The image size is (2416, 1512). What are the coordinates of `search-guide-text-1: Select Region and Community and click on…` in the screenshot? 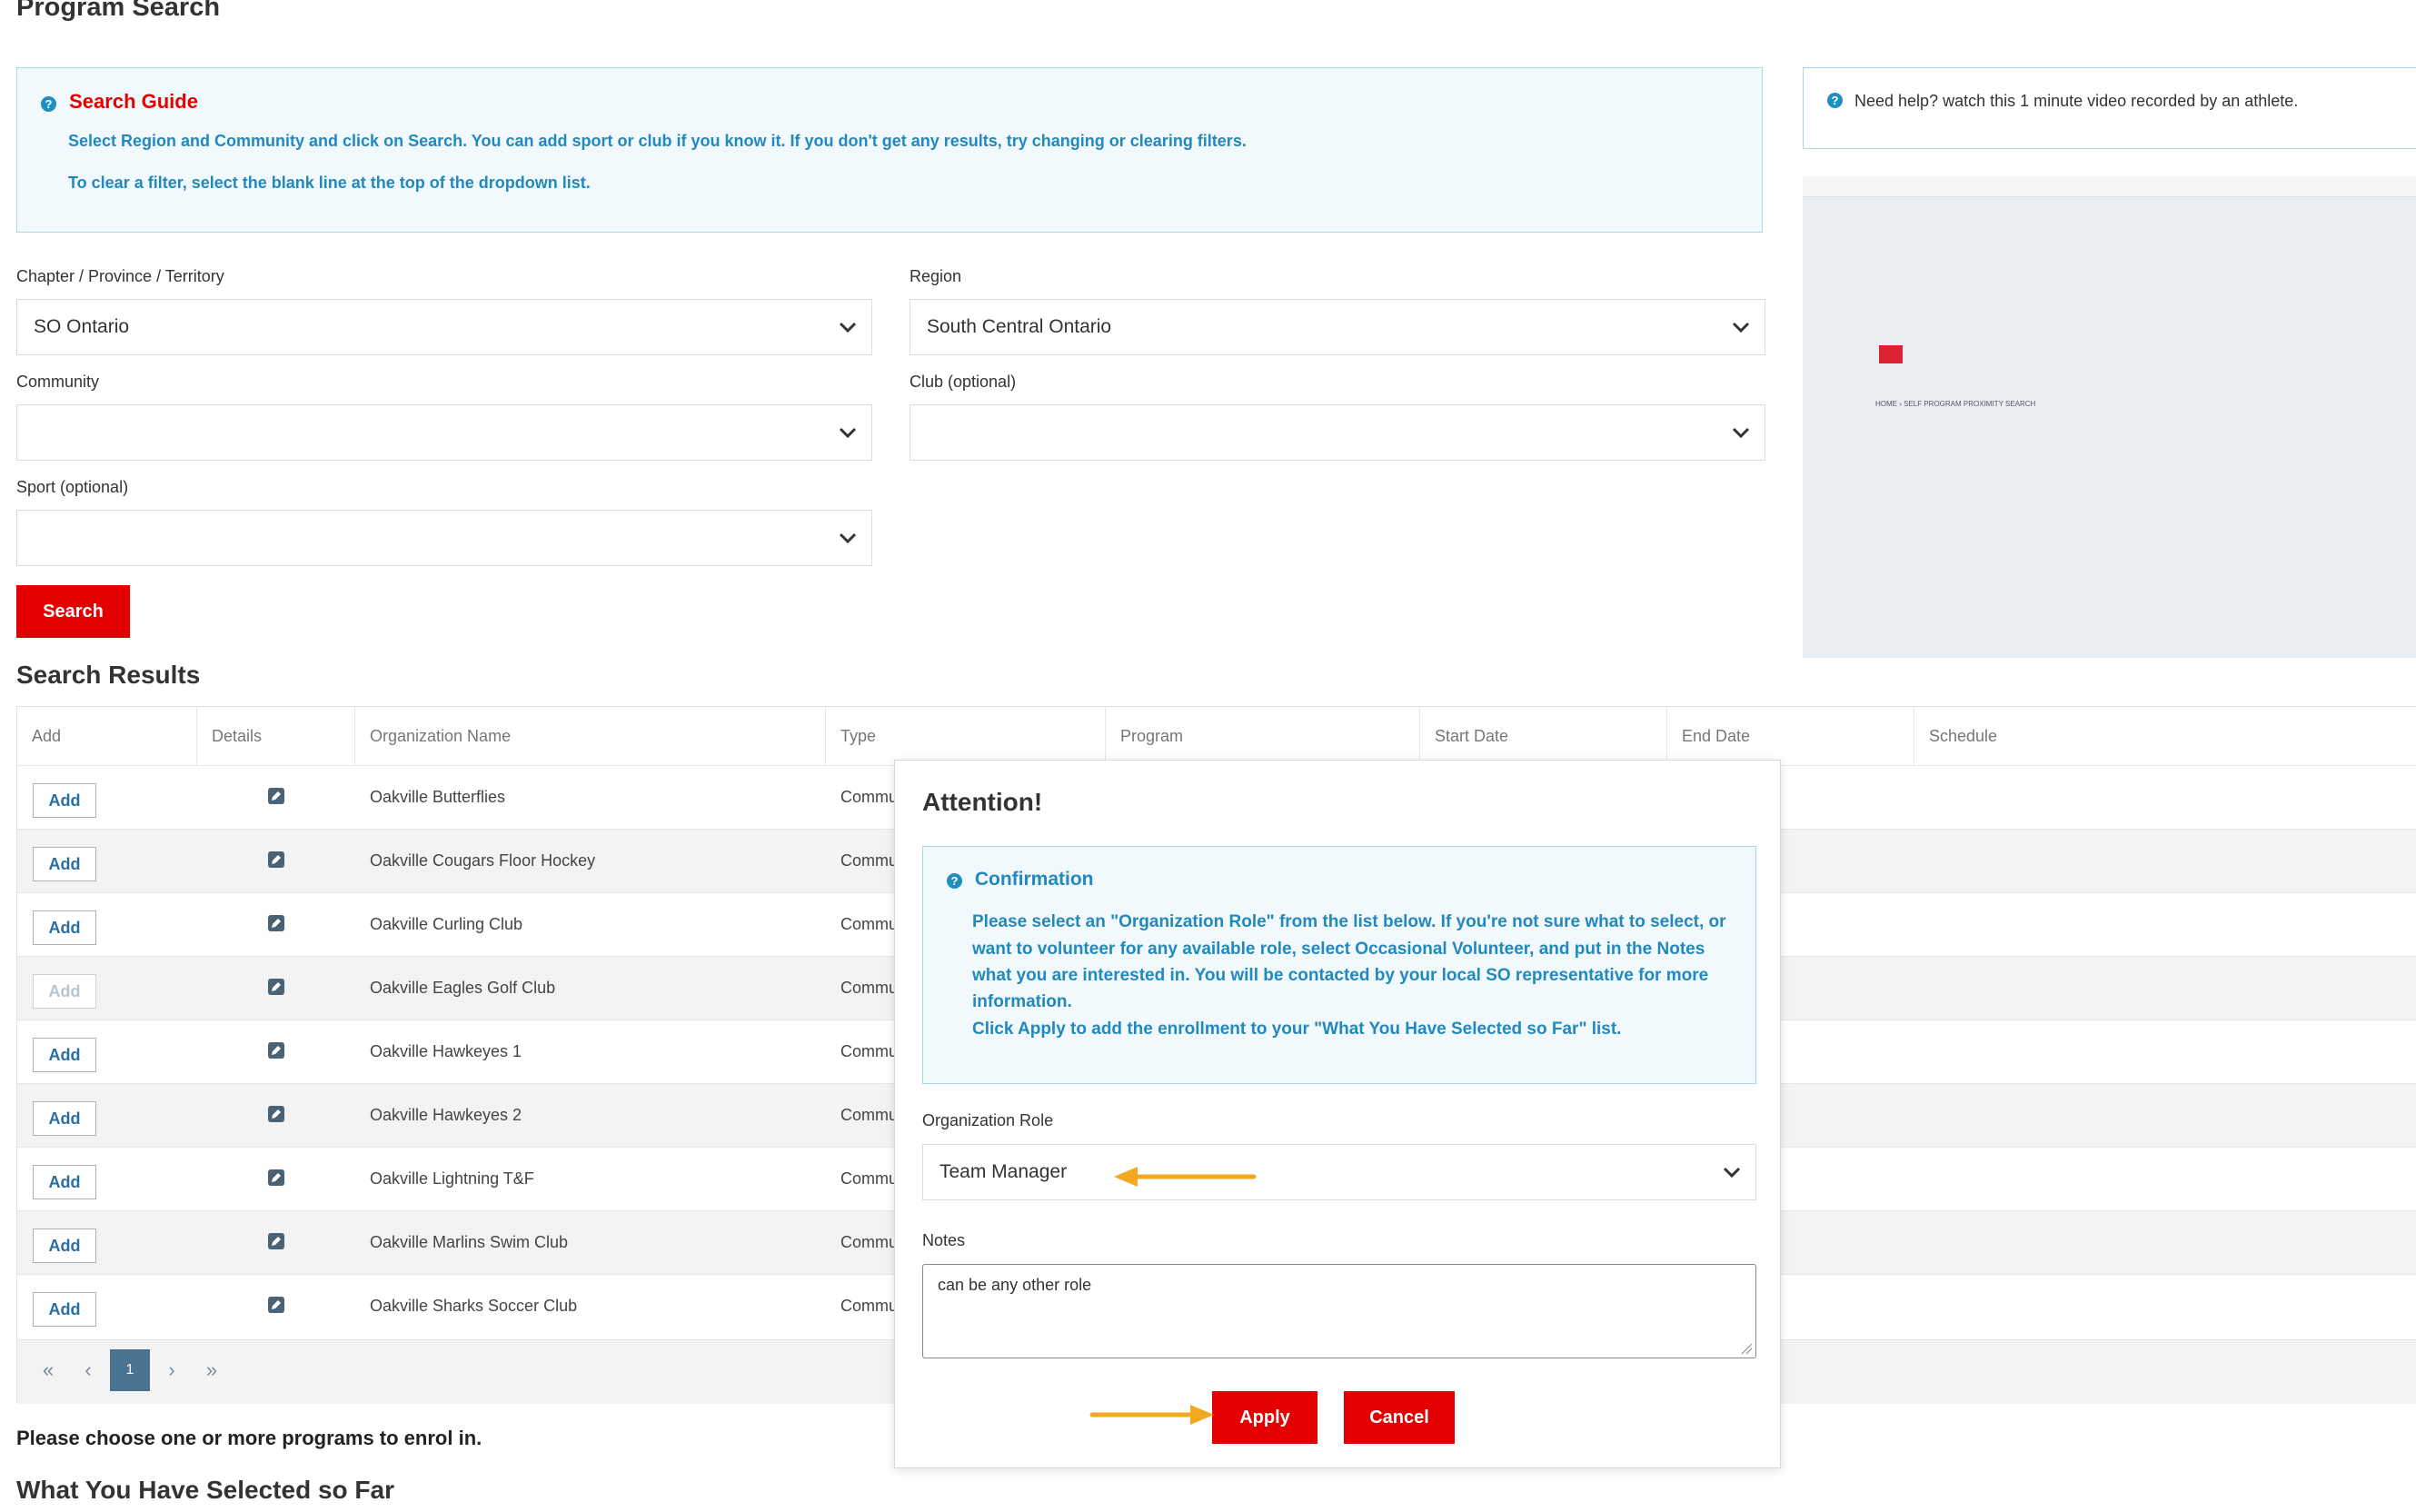 It's located at (657, 141).